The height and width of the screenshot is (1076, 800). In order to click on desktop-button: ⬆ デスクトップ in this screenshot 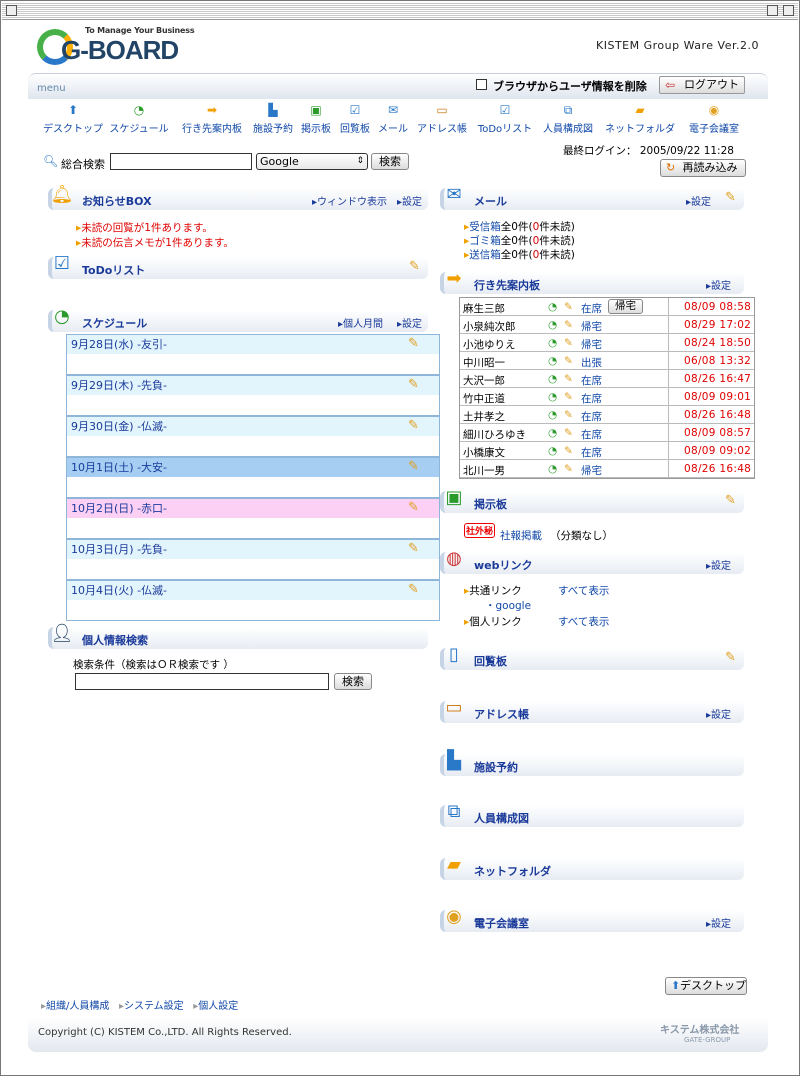, I will do `click(706, 986)`.